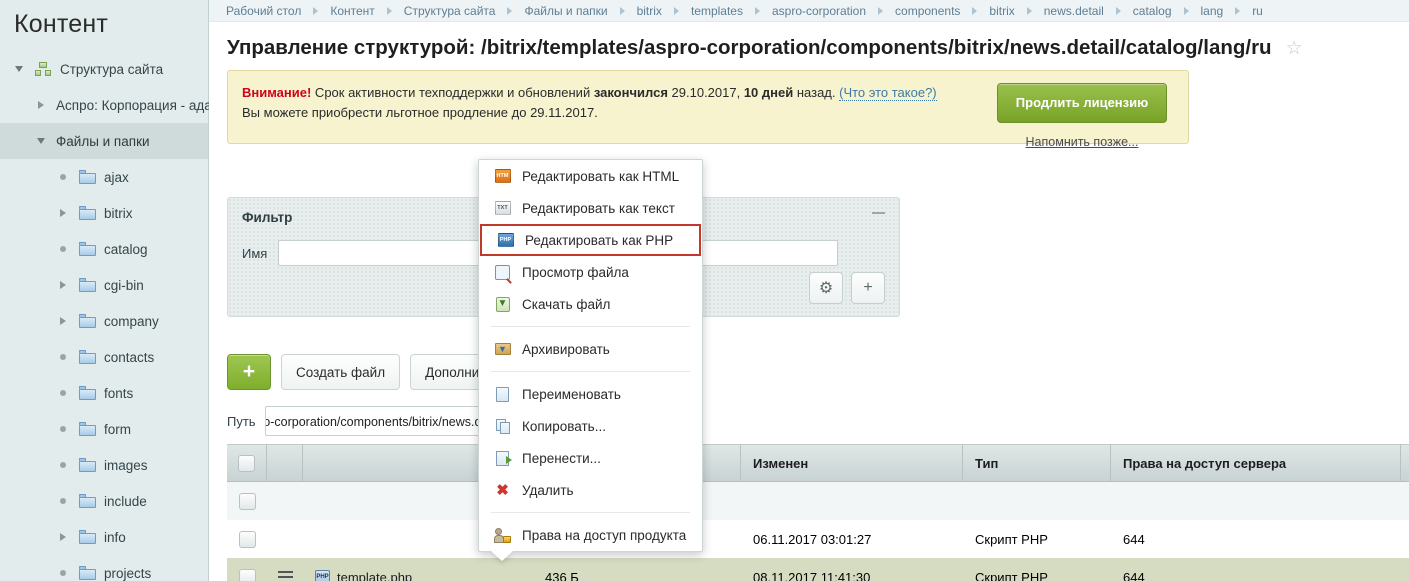  What do you see at coordinates (590, 326) in the screenshot?
I see `menu-separator` at bounding box center [590, 326].